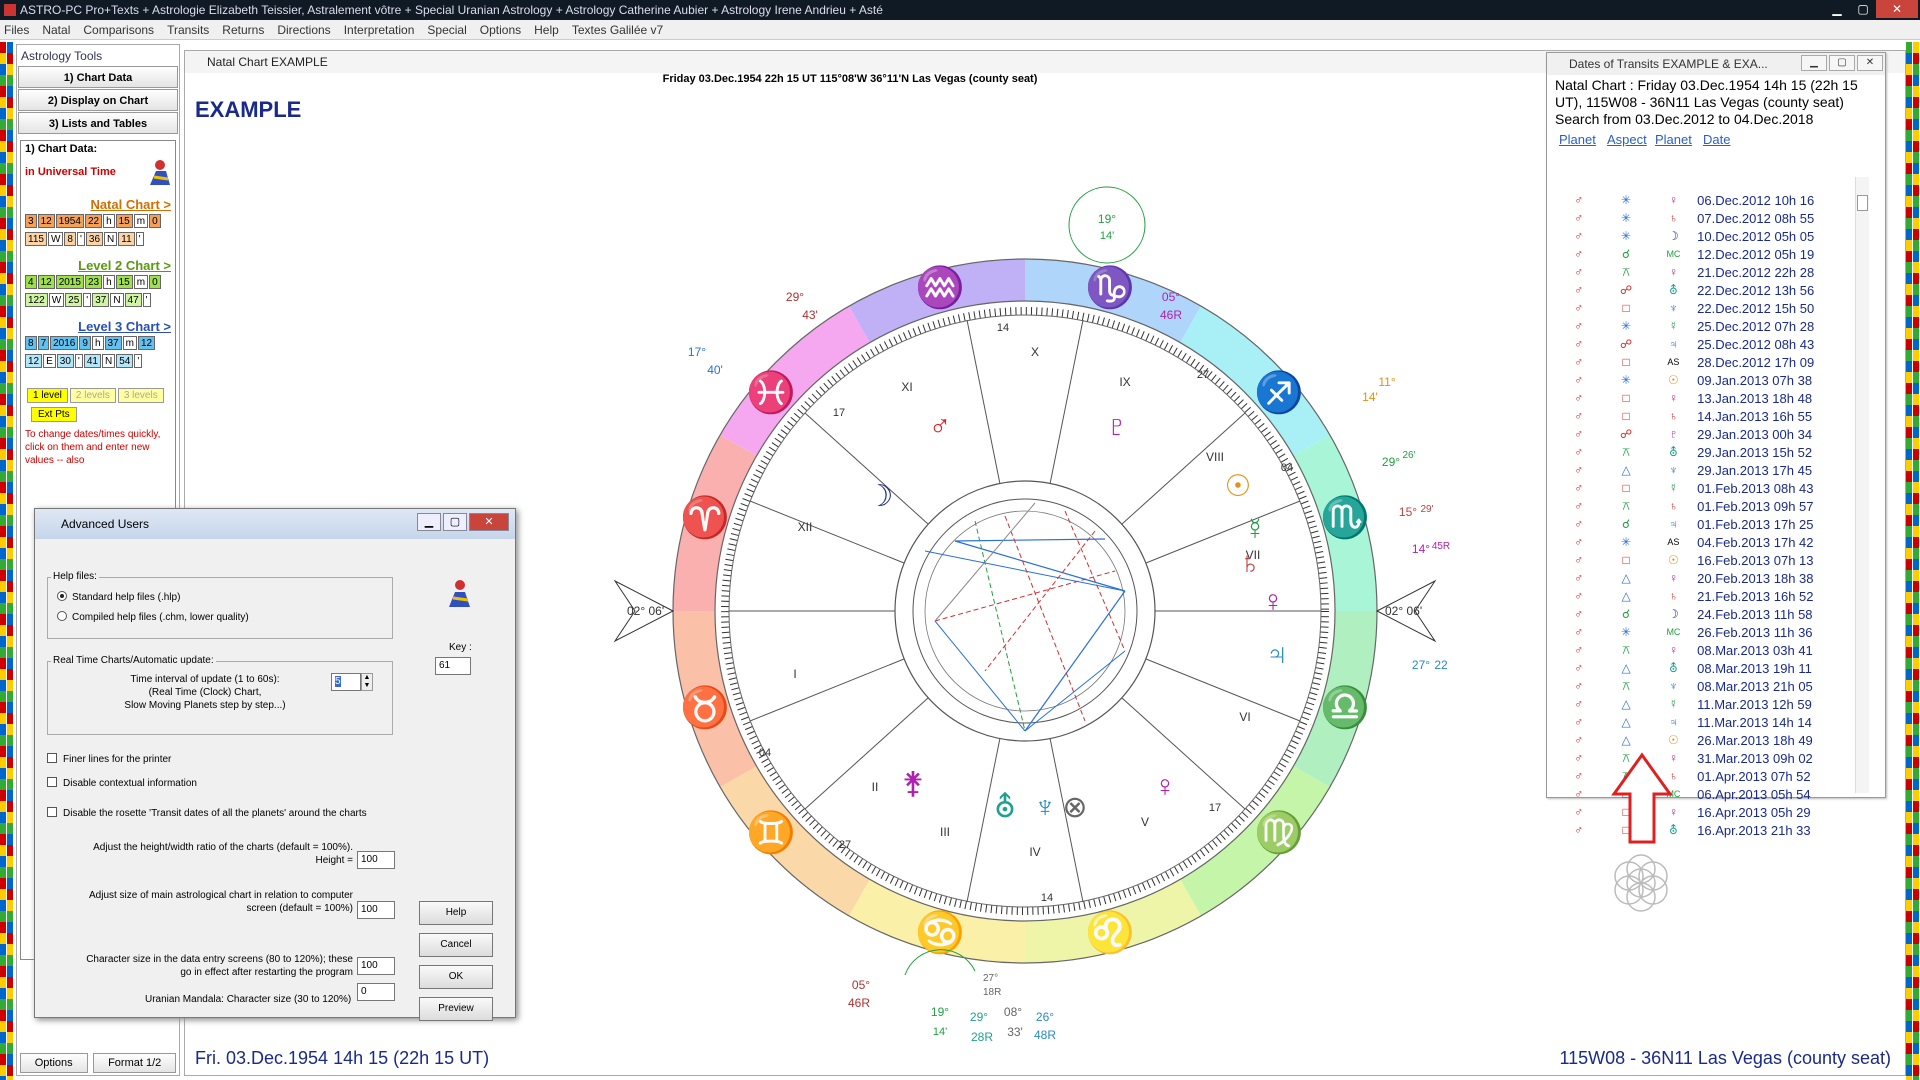 The height and width of the screenshot is (1080, 1920). What do you see at coordinates (1165, 786) in the screenshot?
I see `venus-2-icon: ♀` at bounding box center [1165, 786].